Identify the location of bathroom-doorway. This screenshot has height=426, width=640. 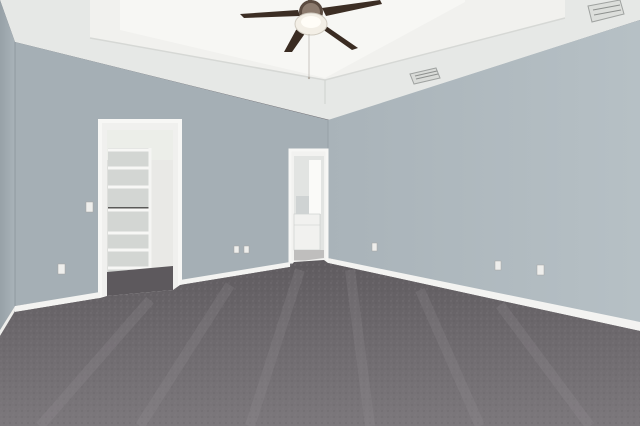
(308, 206).